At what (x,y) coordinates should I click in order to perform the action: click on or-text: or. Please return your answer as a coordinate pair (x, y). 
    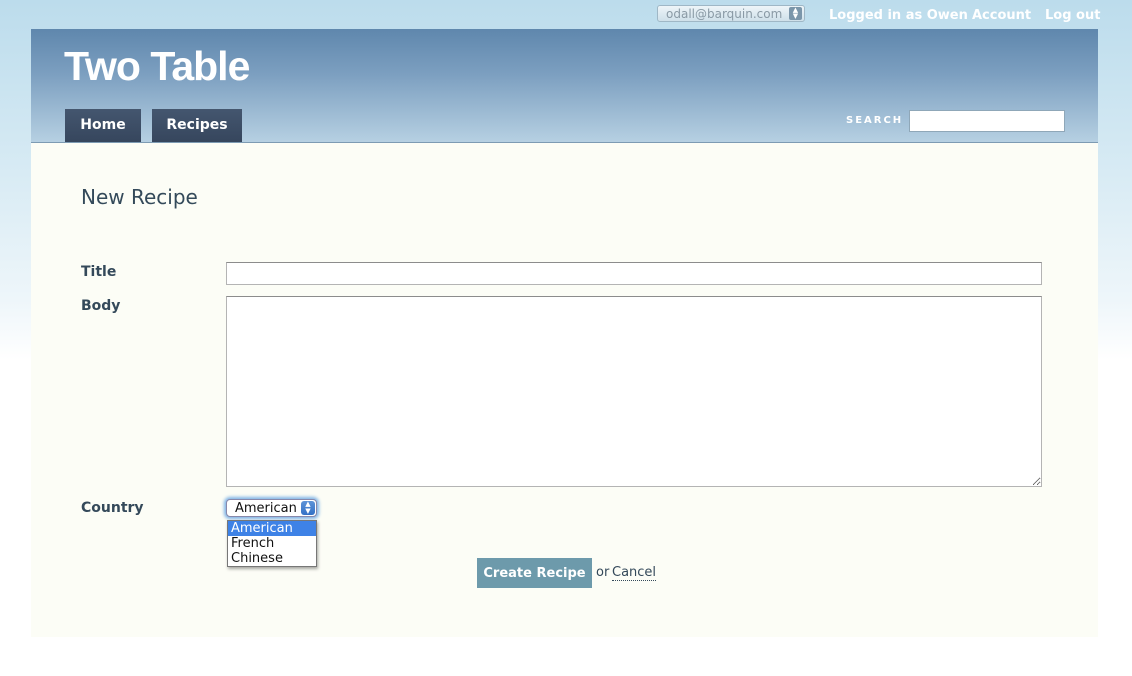
    Looking at the image, I should click on (603, 572).